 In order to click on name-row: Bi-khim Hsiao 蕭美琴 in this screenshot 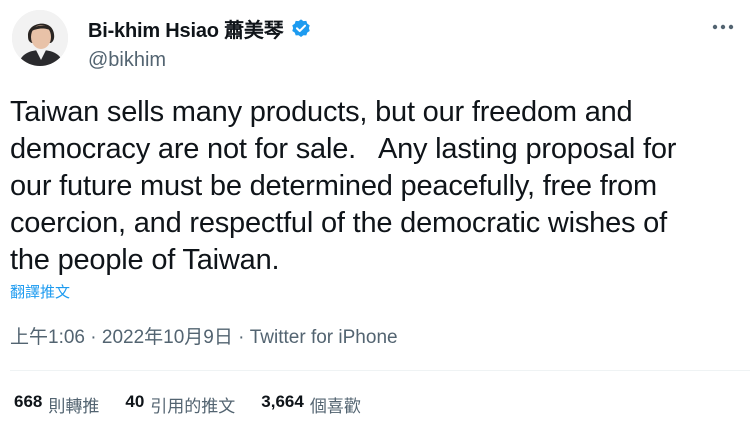, I will do `click(200, 28)`.